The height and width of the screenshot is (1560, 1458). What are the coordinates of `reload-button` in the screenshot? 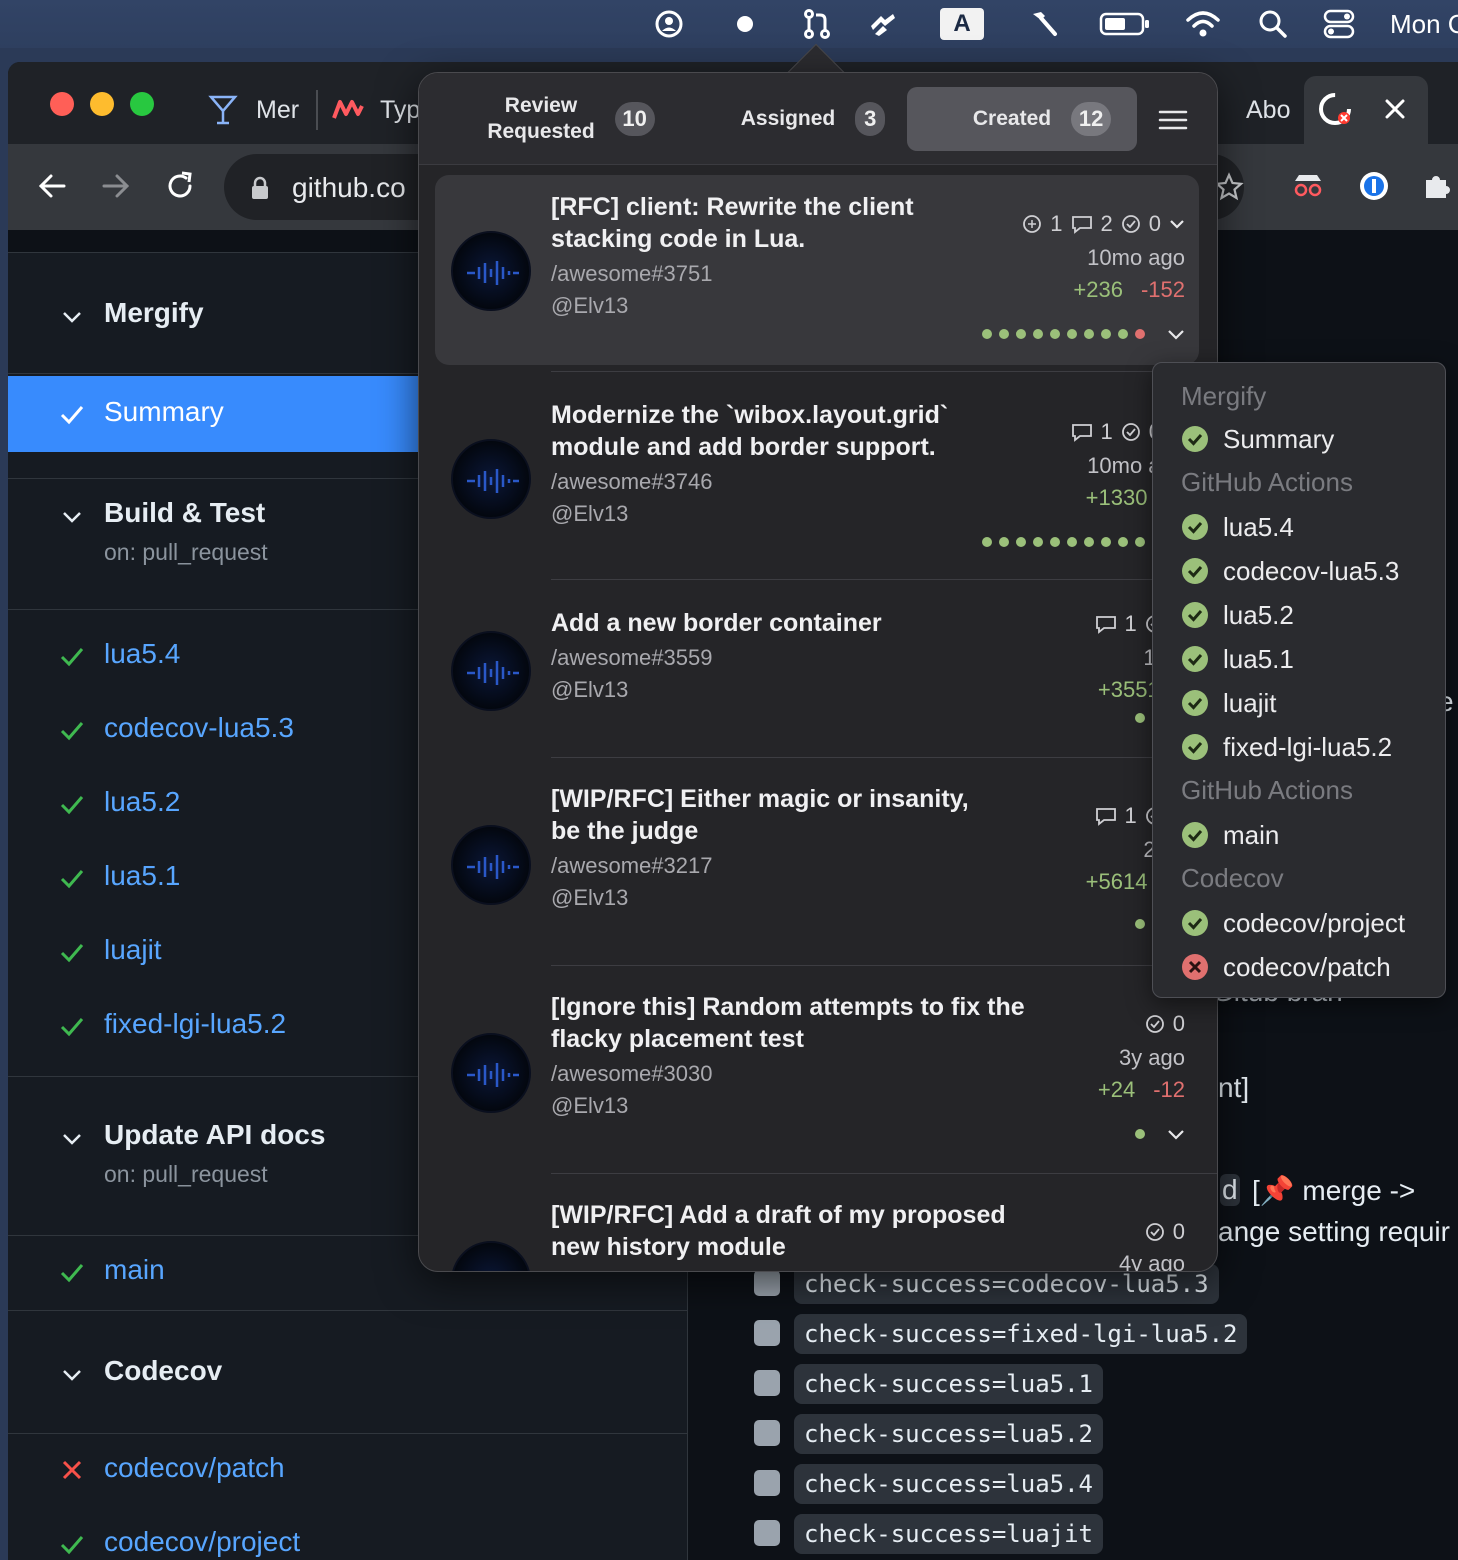 It's located at (180, 186).